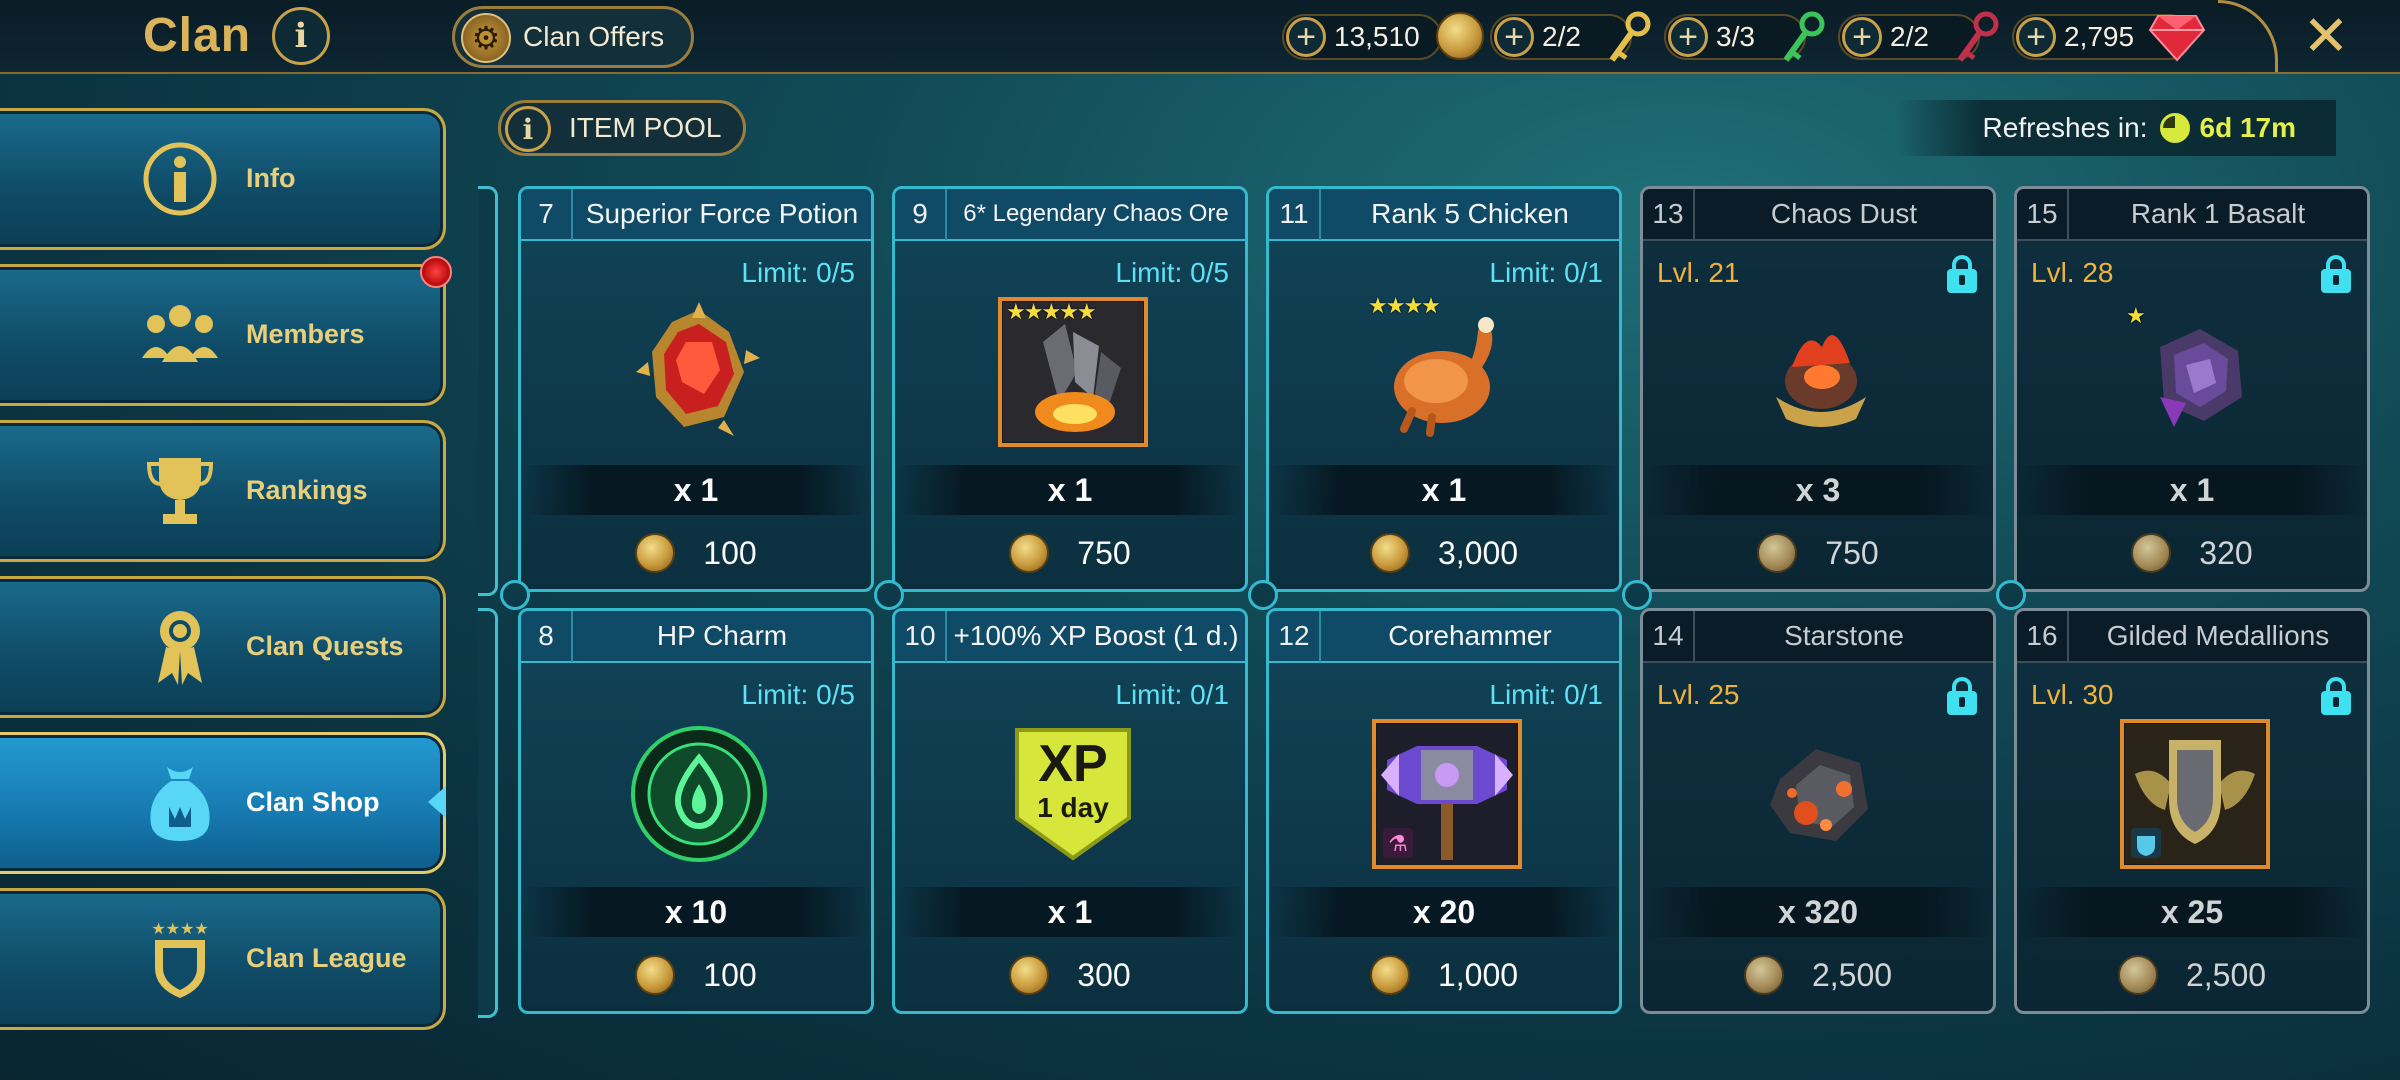 This screenshot has height=1080, width=2400. What do you see at coordinates (1445, 370) in the screenshot?
I see `chicken-icon: ★★★★` at bounding box center [1445, 370].